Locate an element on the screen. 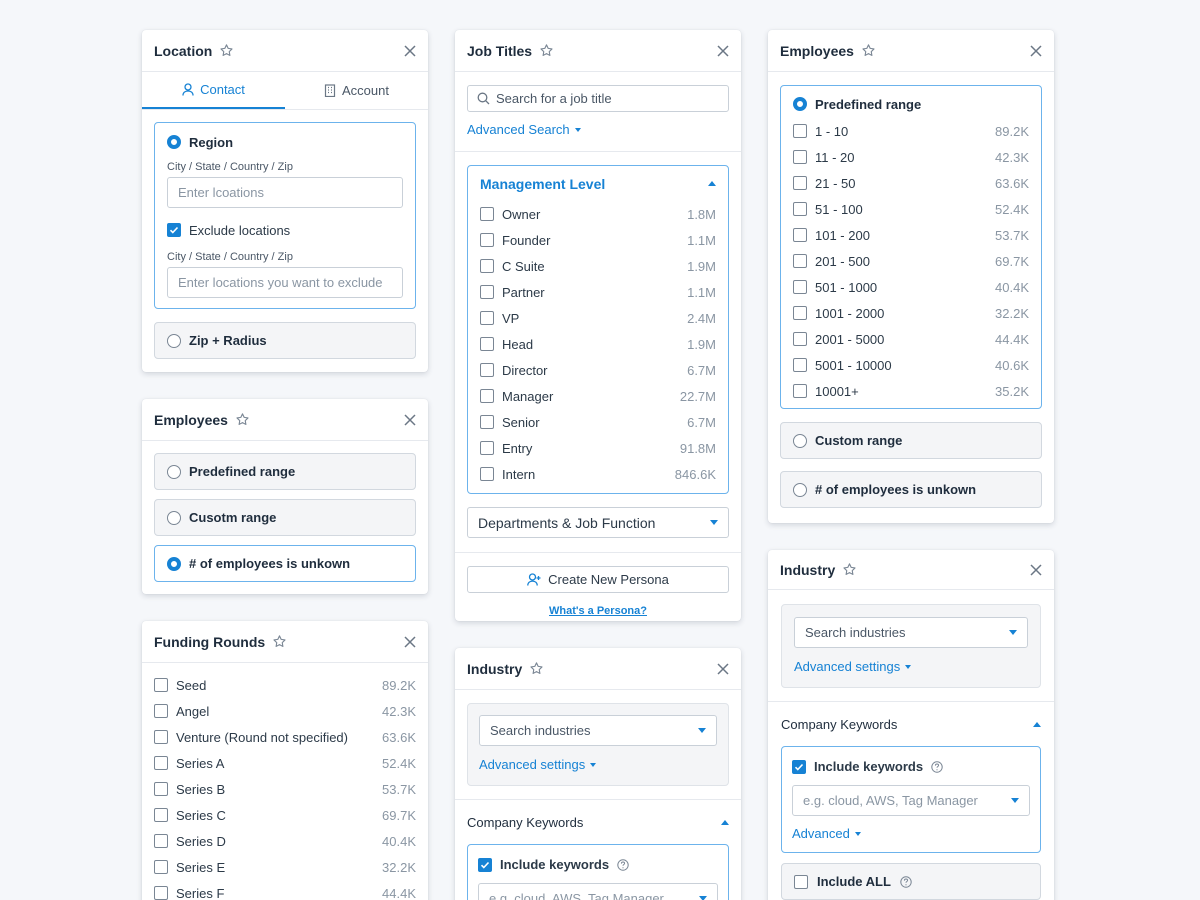 The image size is (1200, 900). list-item: 101 - 200 53.7K is located at coordinates (911, 235).